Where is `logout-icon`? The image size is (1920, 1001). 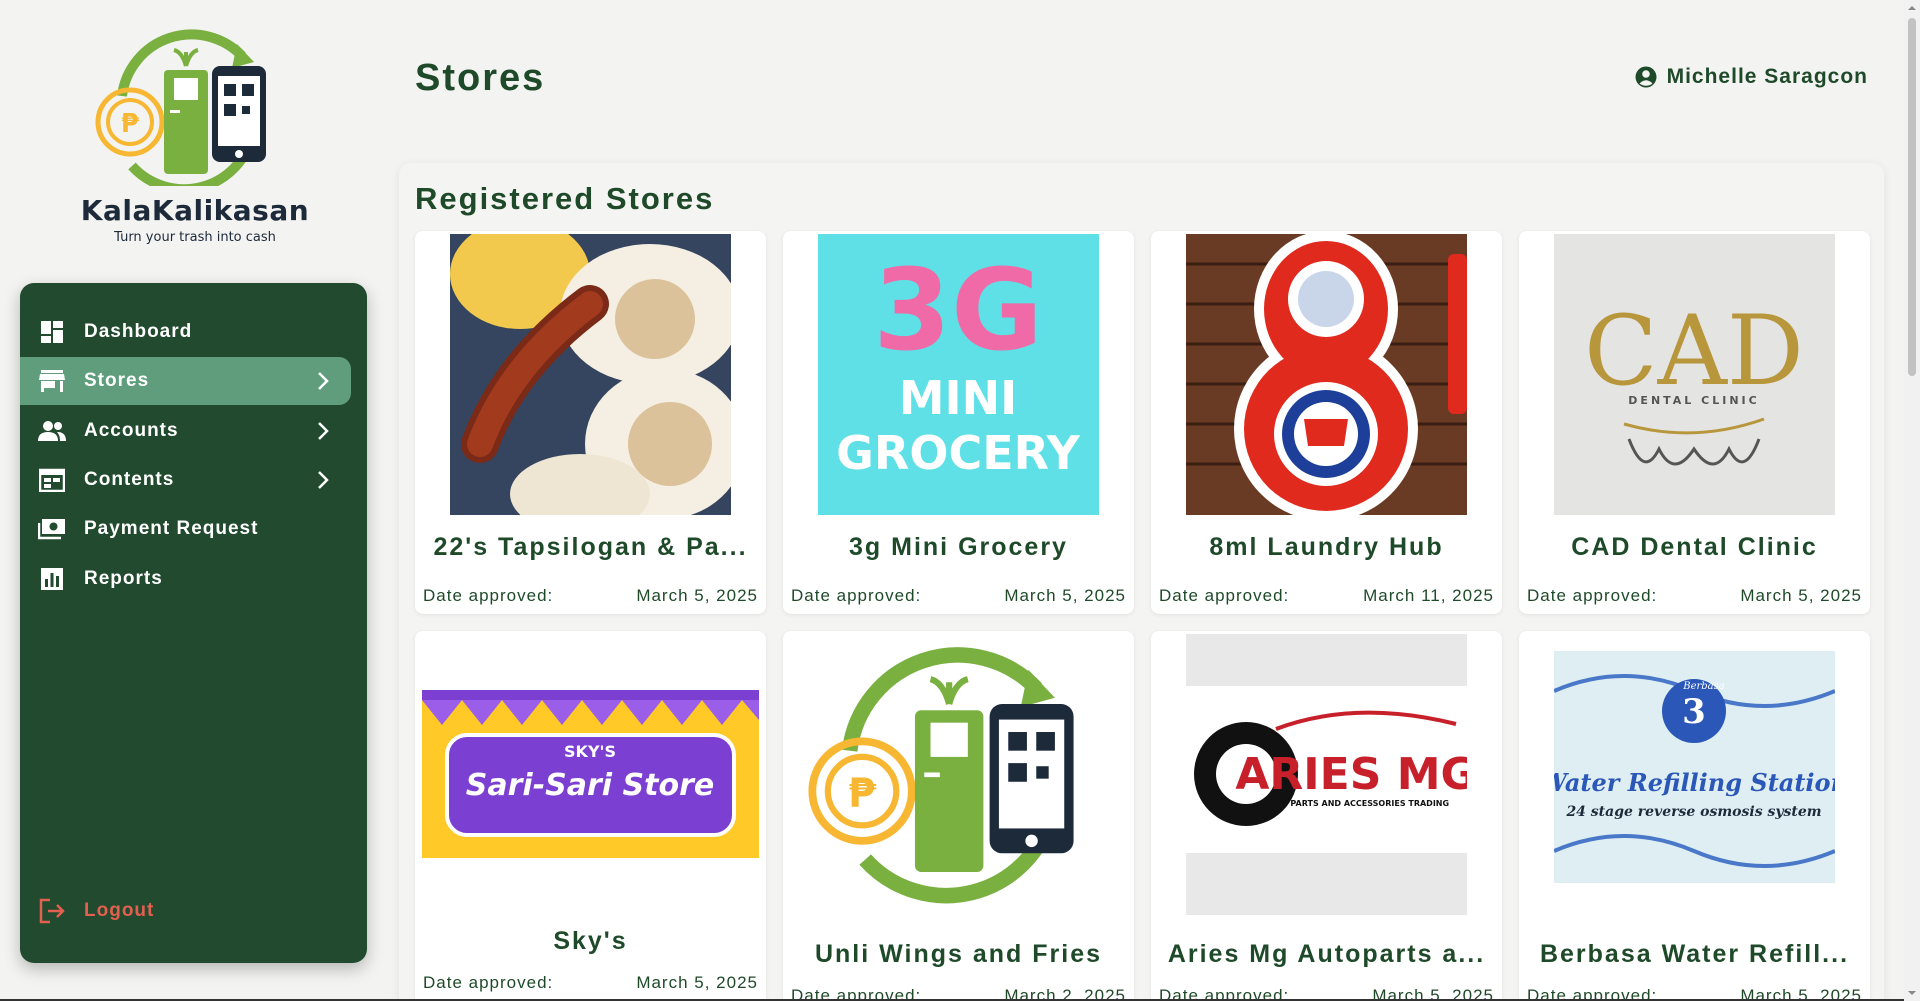 logout-icon is located at coordinates (52, 911).